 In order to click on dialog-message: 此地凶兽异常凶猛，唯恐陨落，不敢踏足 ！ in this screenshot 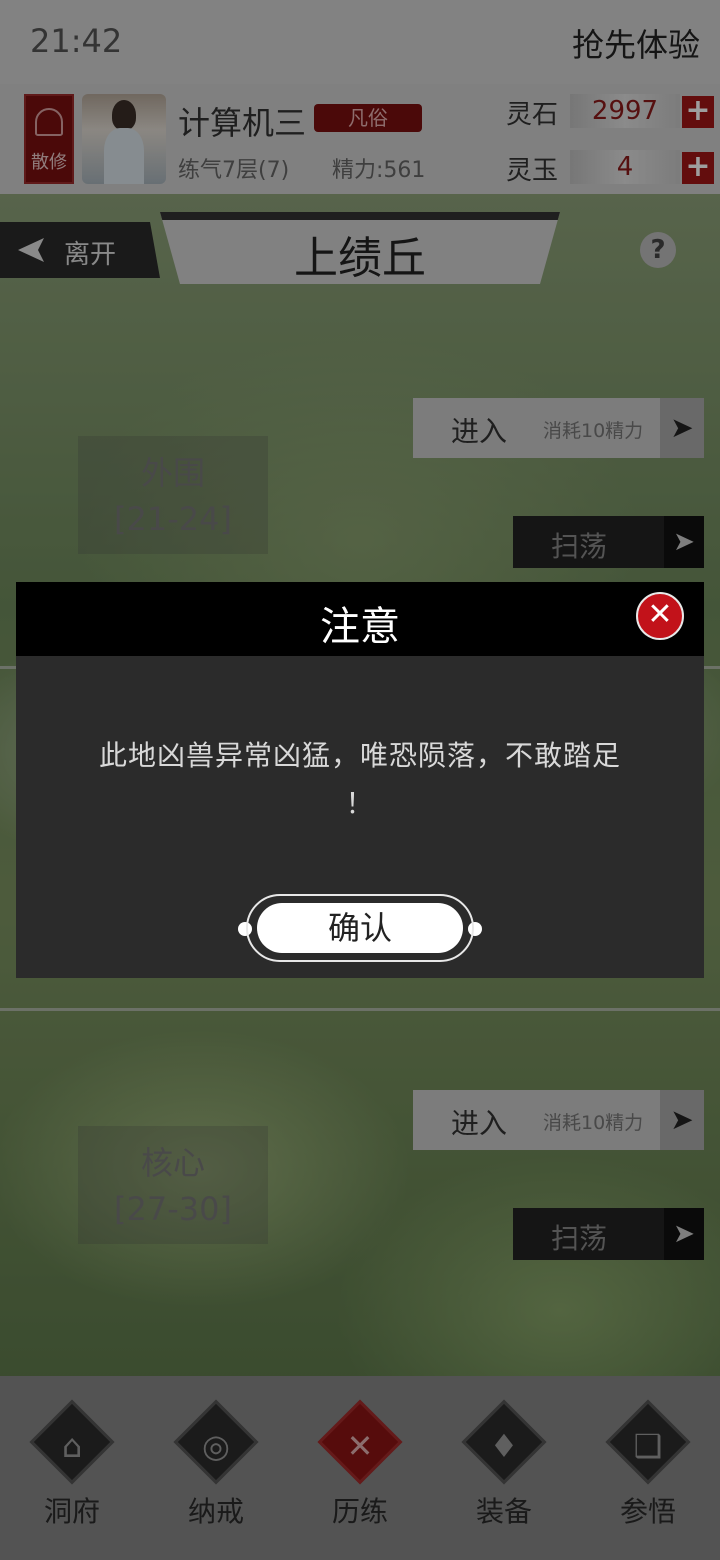, I will do `click(360, 780)`.